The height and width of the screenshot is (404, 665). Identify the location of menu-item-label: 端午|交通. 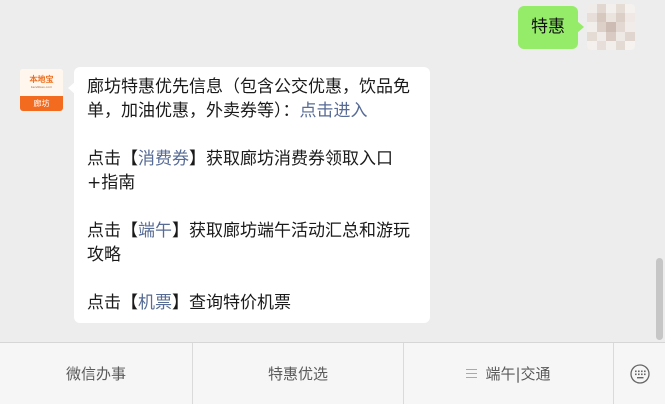
(518, 374).